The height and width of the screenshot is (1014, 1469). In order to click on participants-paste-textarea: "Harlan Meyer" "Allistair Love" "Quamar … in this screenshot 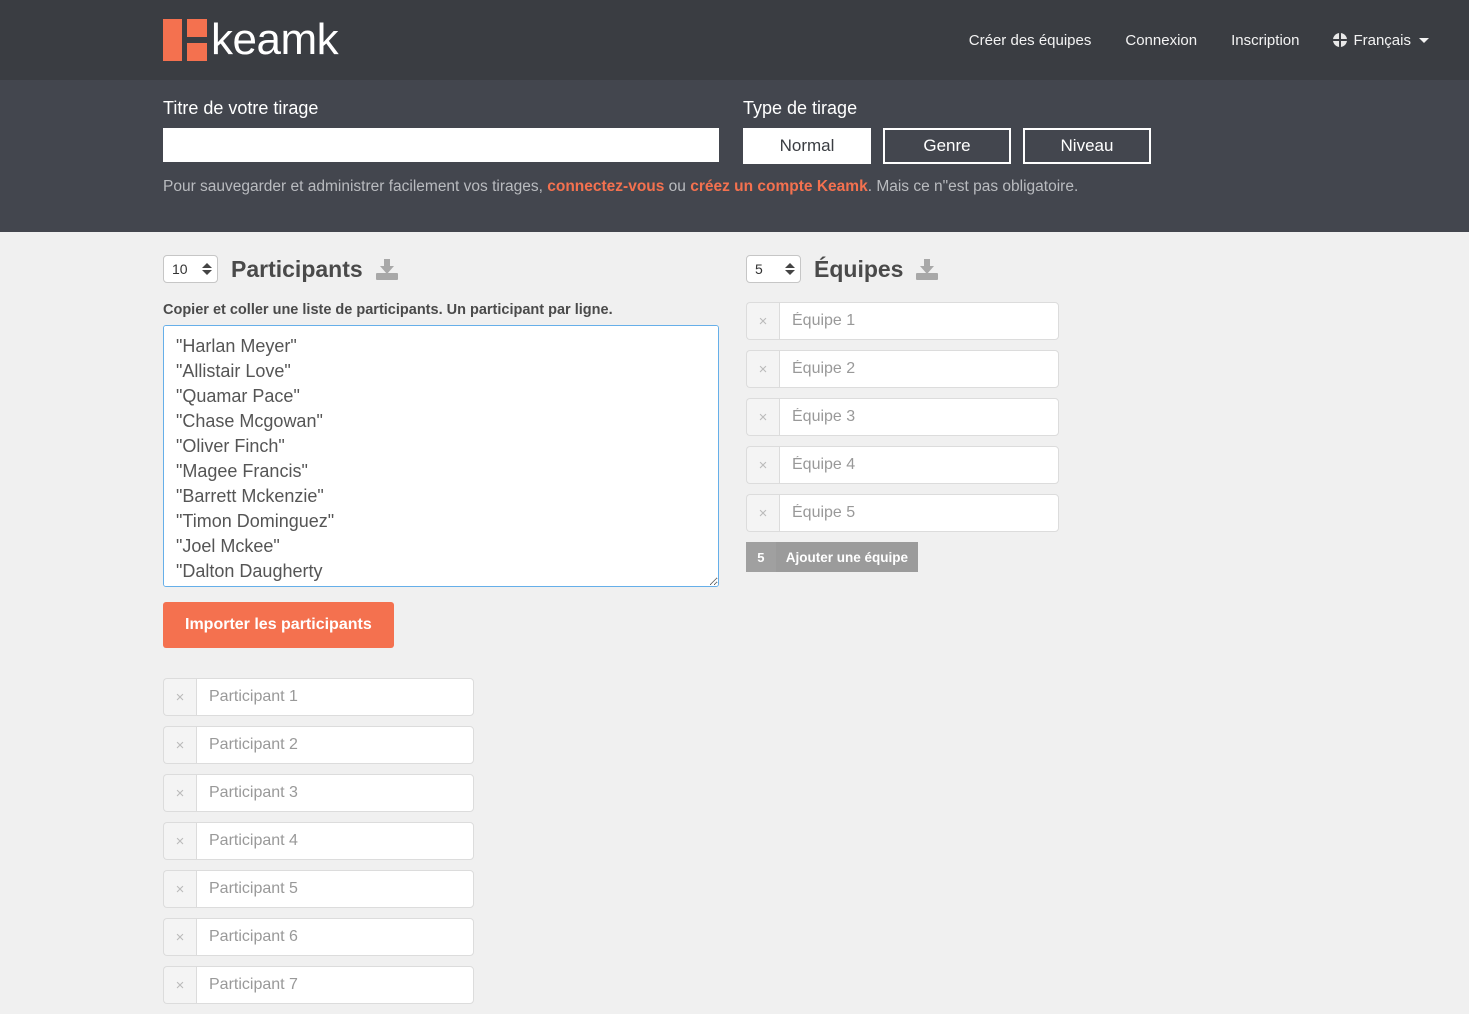, I will do `click(441, 456)`.